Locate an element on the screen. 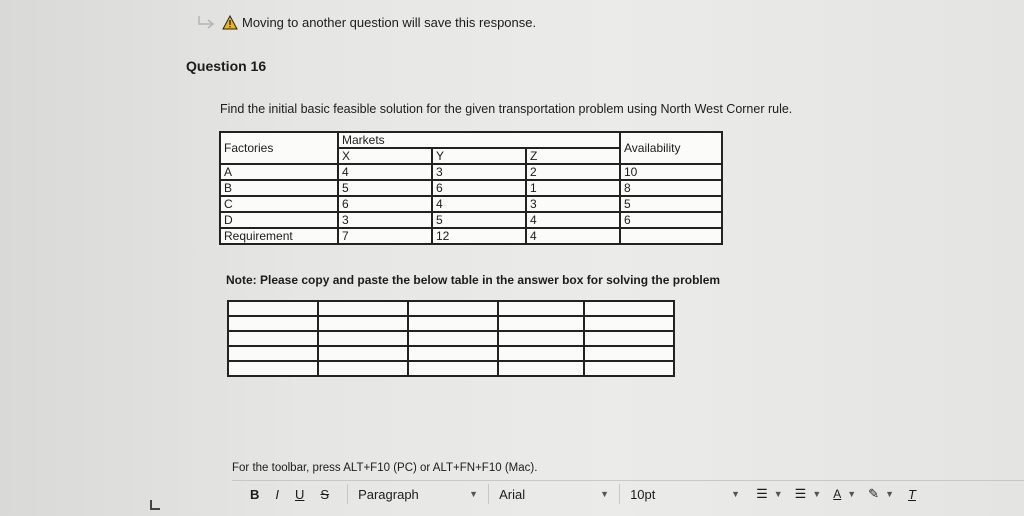 The image size is (1024, 516). table-row: B 5 6 1 8 is located at coordinates (471, 188).